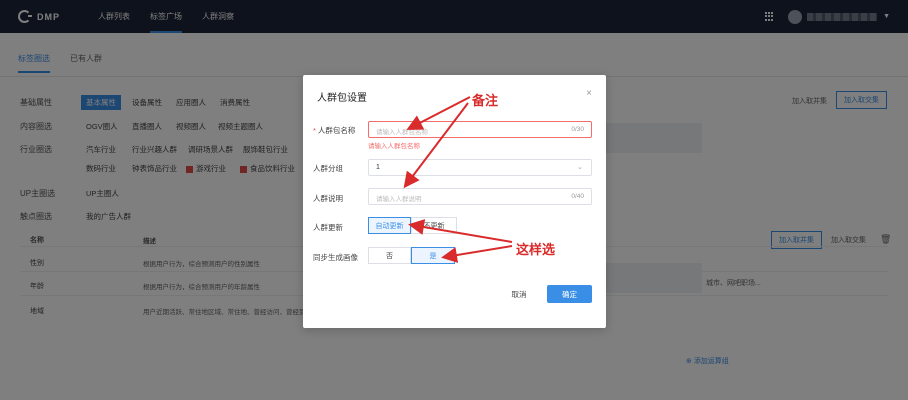 The height and width of the screenshot is (400, 908). Describe the element at coordinates (433, 255) in the screenshot. I see `portrait-option-yes: 是` at that location.